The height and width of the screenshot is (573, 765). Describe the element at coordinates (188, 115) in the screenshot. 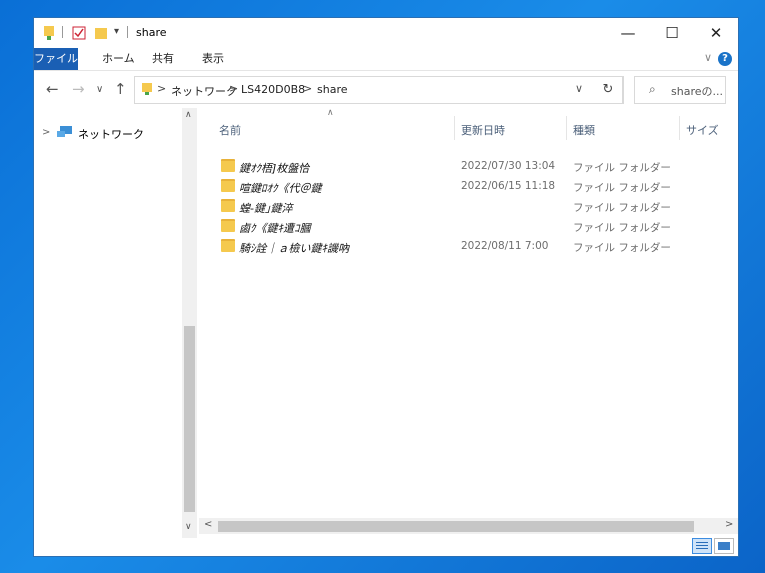

I see `scroll-up-icon: ∧` at that location.